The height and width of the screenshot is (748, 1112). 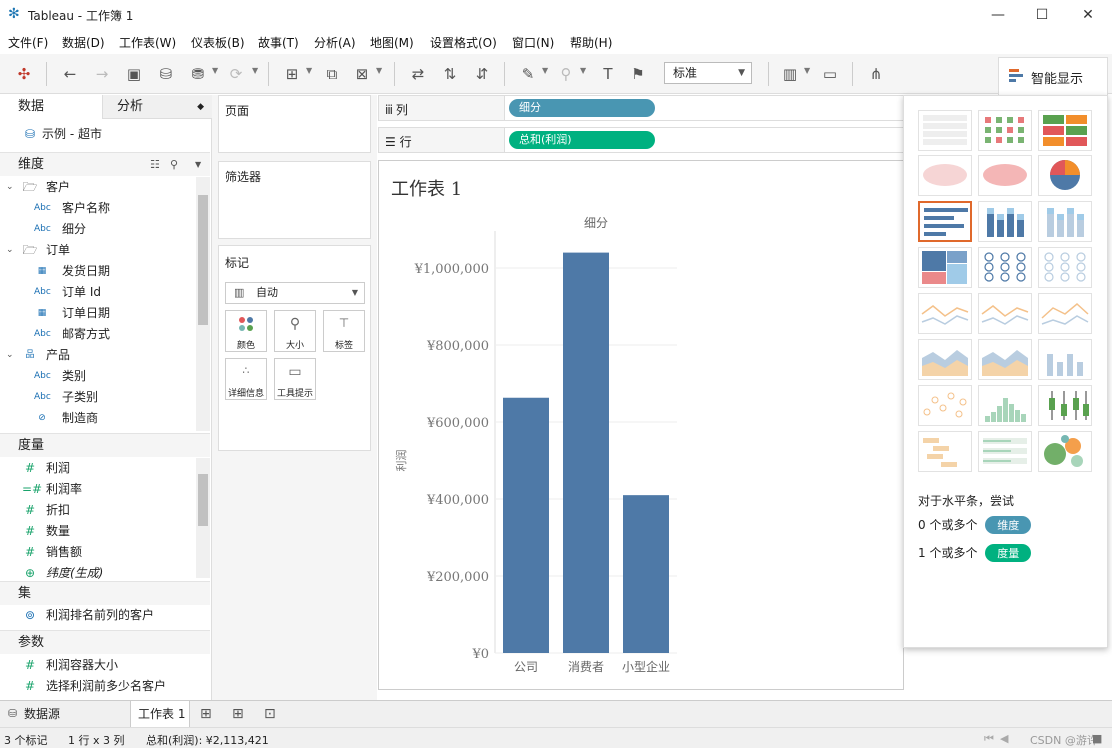 I want to click on dimension-field: ▦ 订单日期, so click(x=97, y=313).